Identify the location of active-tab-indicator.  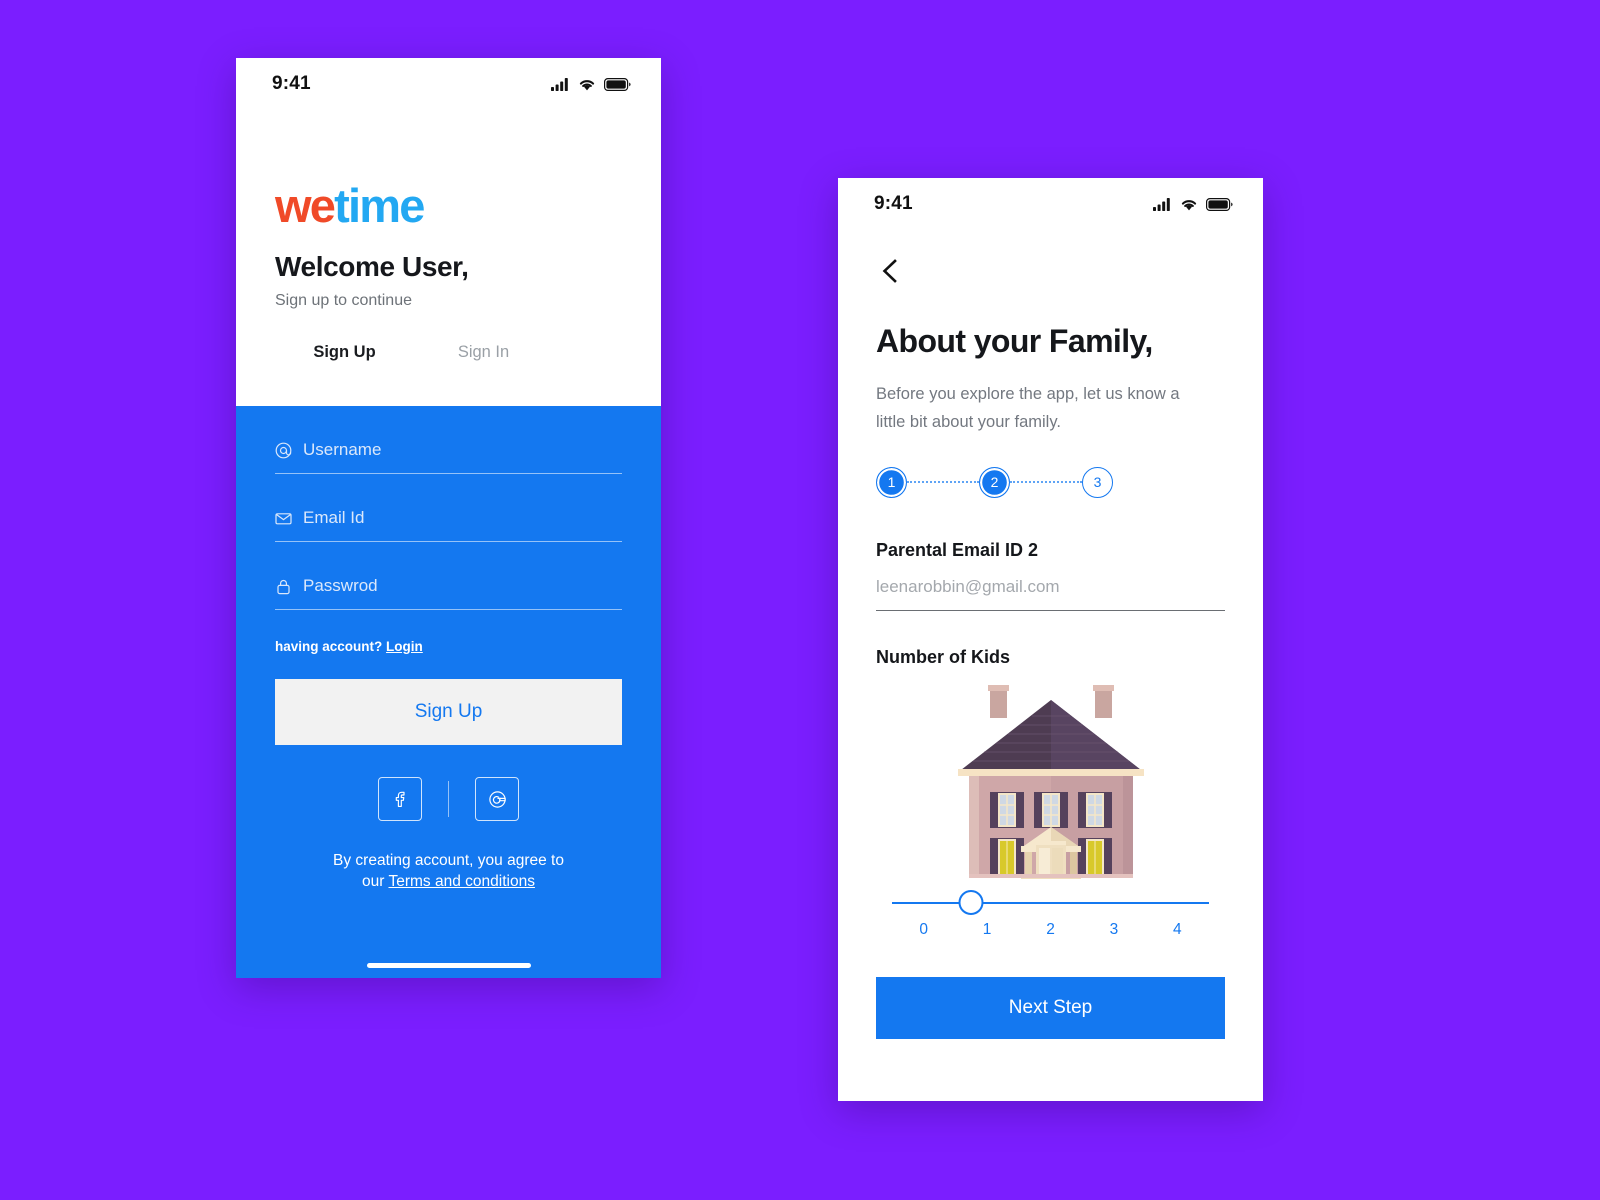
(376, 380).